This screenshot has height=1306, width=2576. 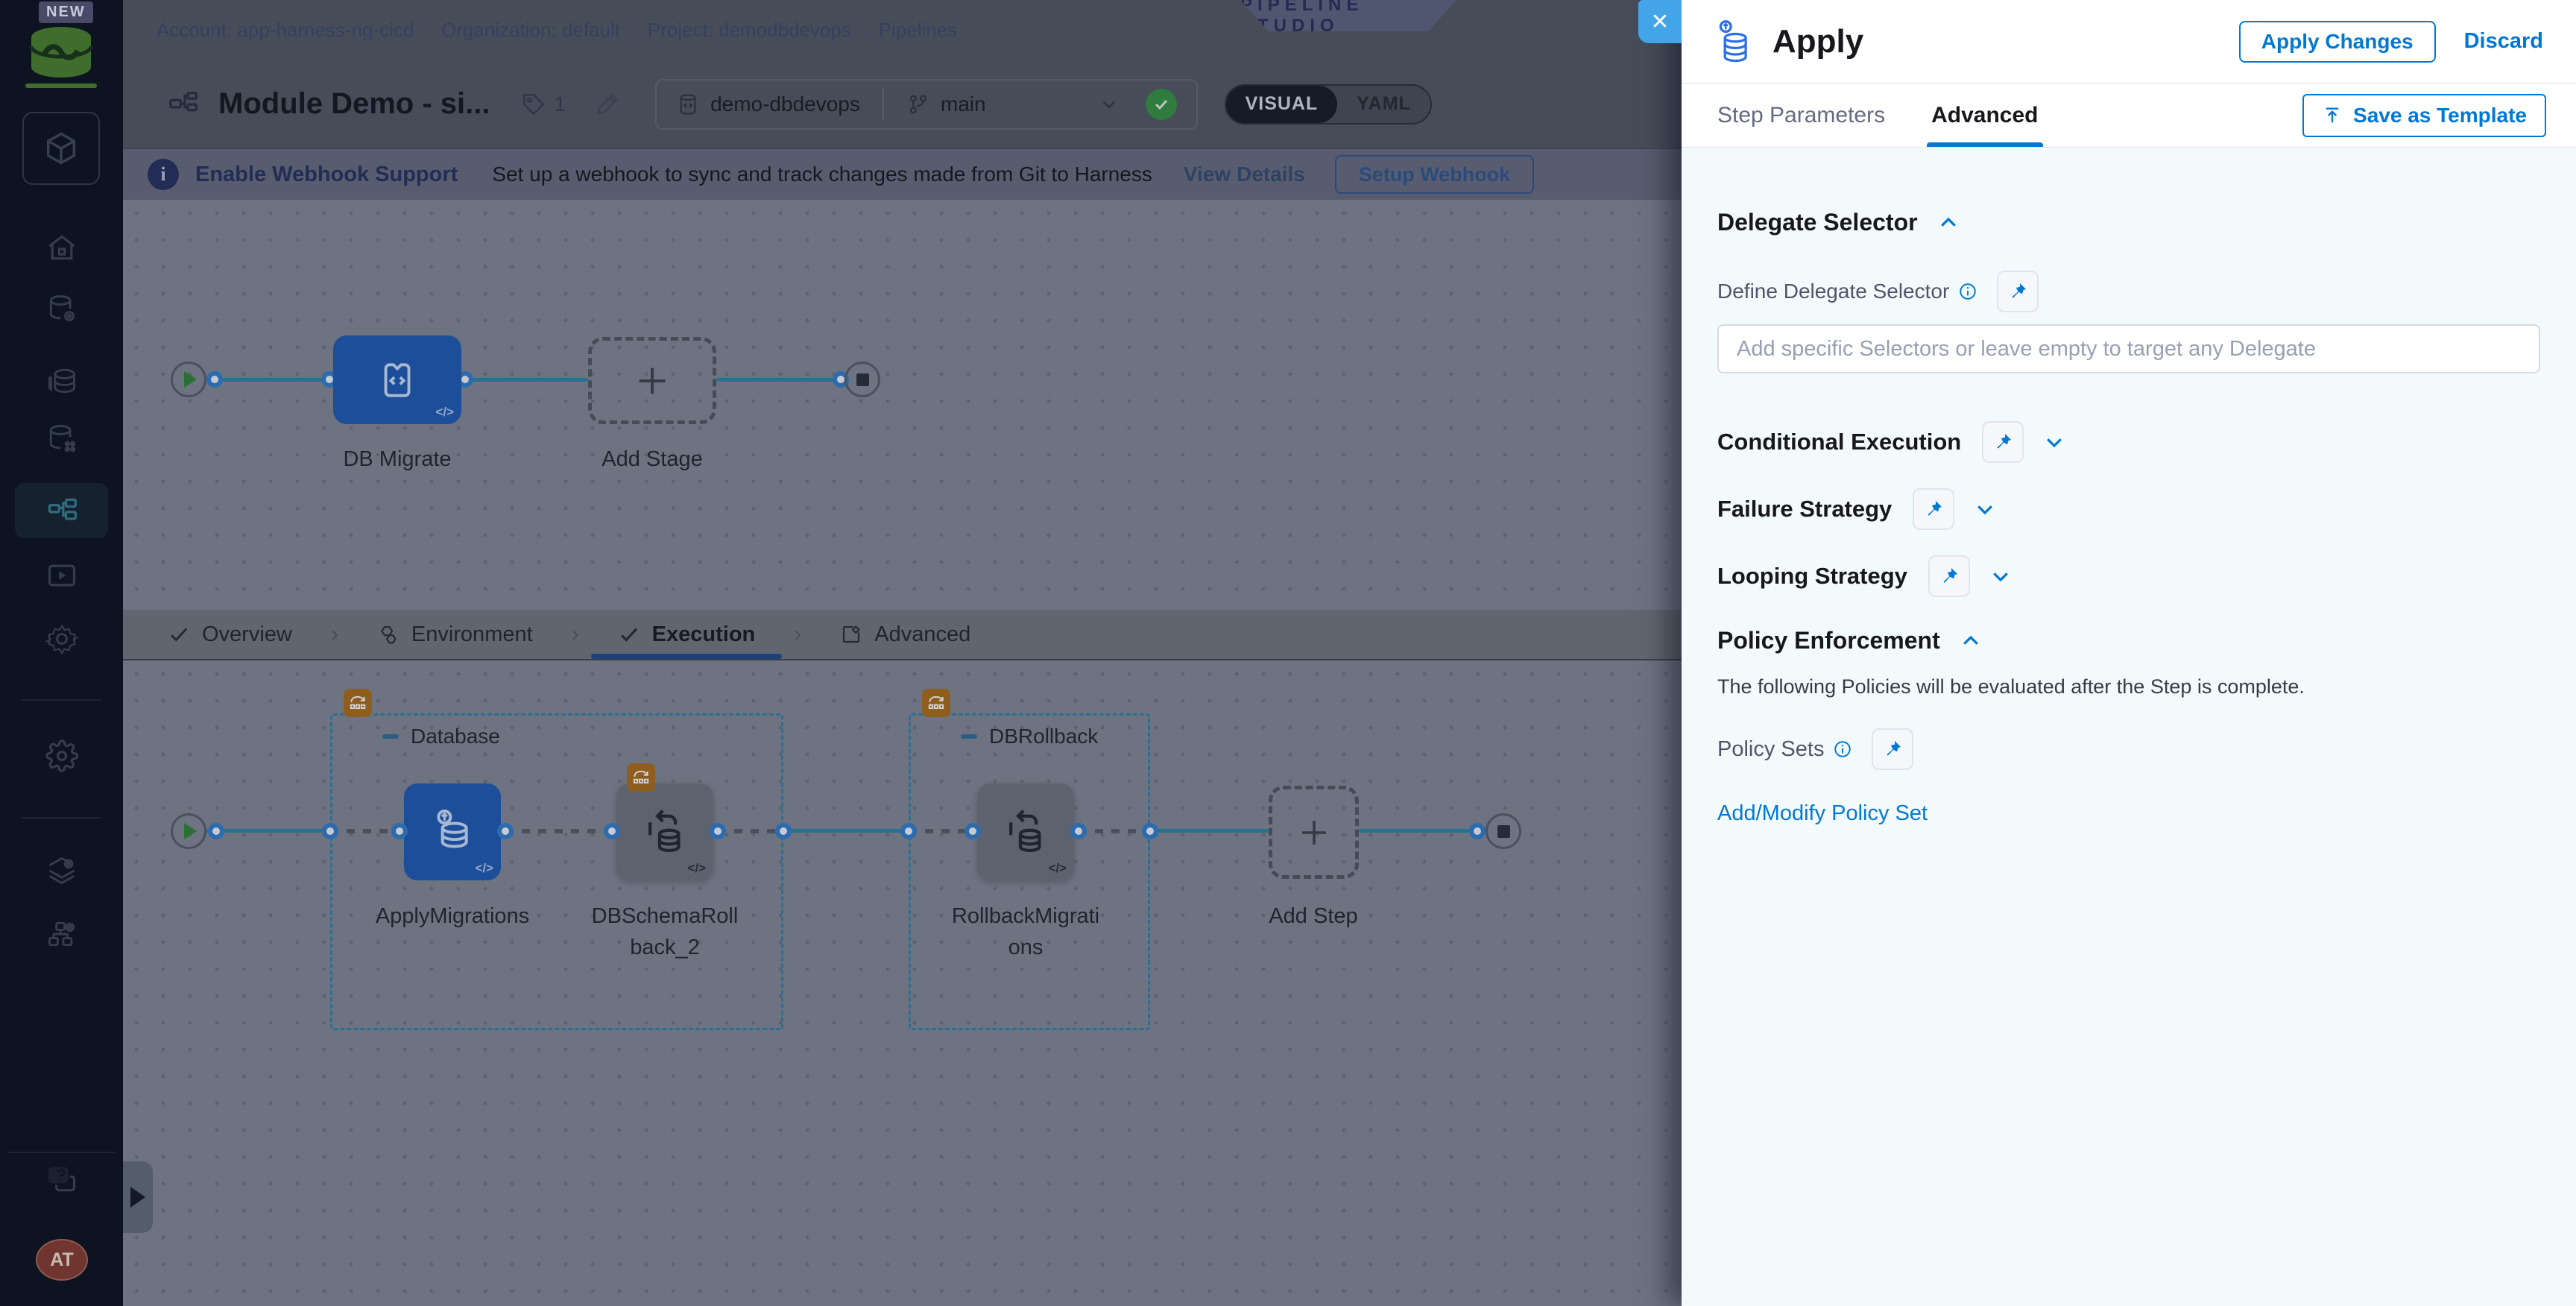 What do you see at coordinates (62, 1179) in the screenshot?
I see `help-chat-icon` at bounding box center [62, 1179].